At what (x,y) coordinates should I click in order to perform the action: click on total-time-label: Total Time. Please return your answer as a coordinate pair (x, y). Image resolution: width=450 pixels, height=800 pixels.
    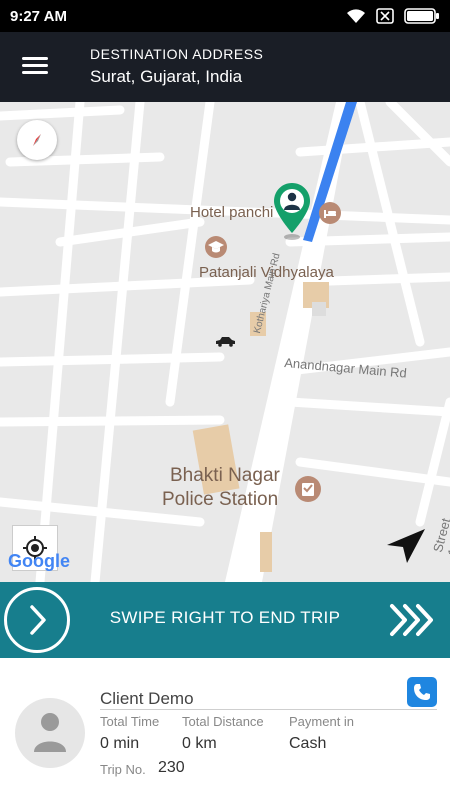
    Looking at the image, I should click on (130, 721).